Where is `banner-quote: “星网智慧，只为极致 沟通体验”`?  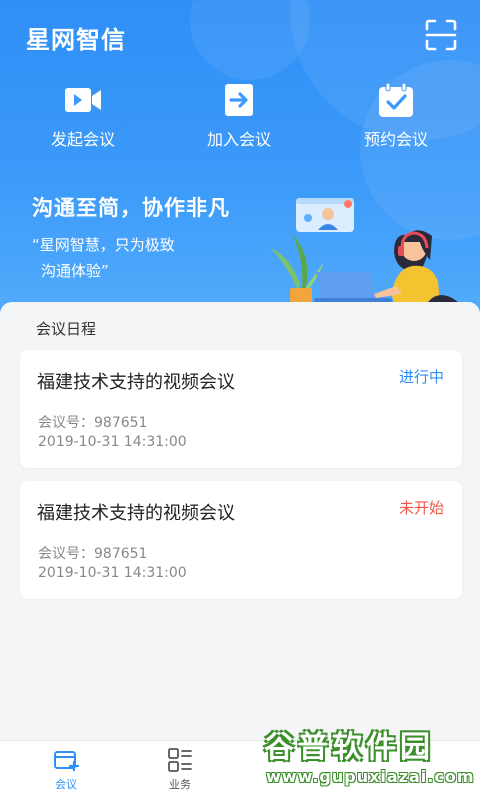 banner-quote: “星网智慧，只为极致 沟通体验” is located at coordinates (103, 258).